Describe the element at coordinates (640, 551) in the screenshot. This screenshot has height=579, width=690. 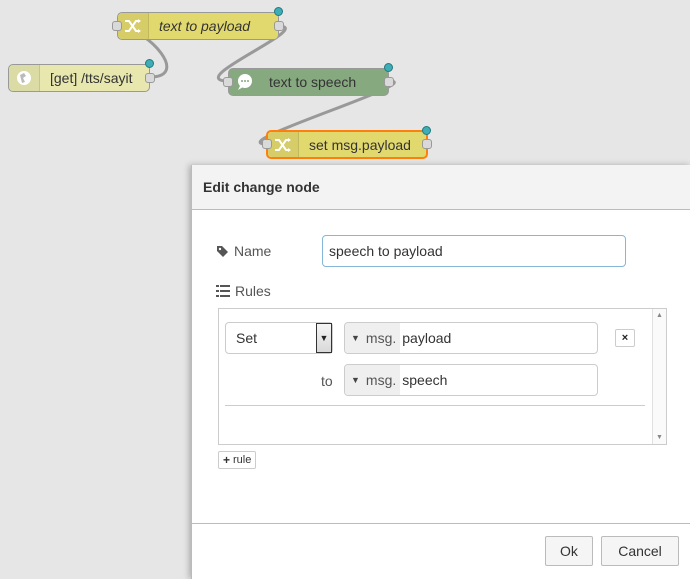
I see `cancel-button: Cancel` at that location.